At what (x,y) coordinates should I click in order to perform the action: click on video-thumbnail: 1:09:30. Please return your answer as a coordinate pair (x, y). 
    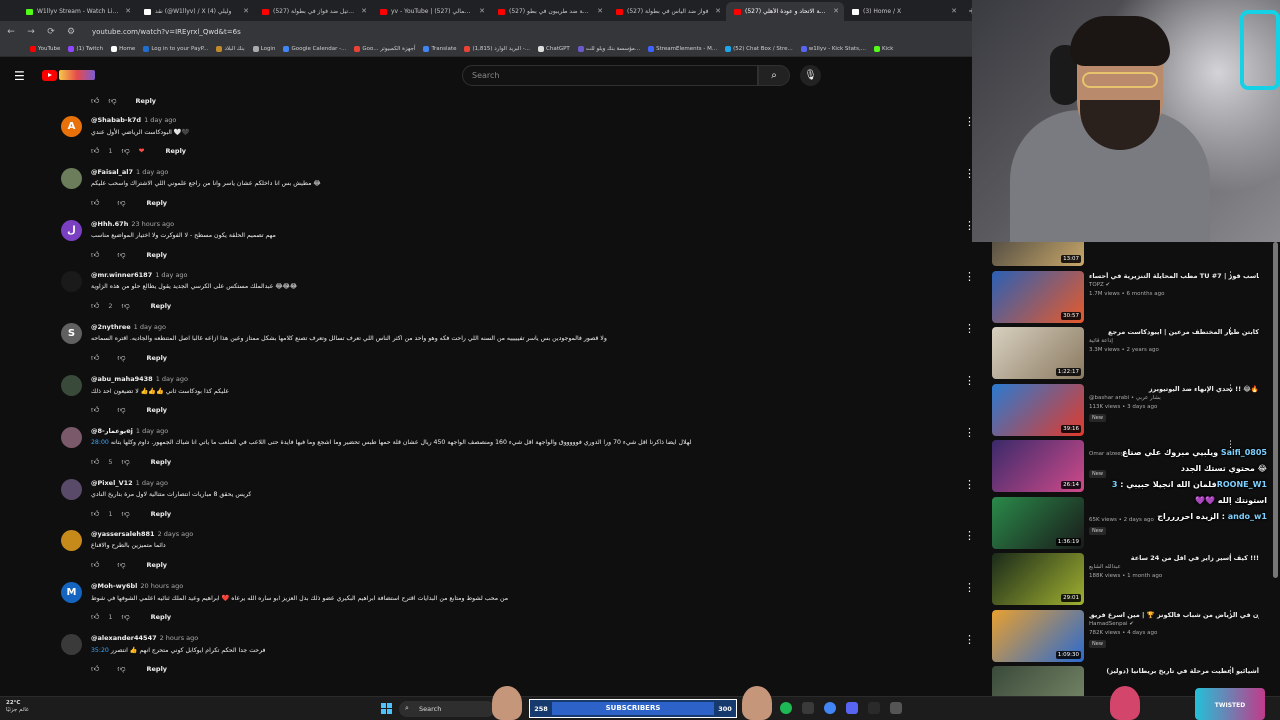
    Looking at the image, I should click on (1038, 635).